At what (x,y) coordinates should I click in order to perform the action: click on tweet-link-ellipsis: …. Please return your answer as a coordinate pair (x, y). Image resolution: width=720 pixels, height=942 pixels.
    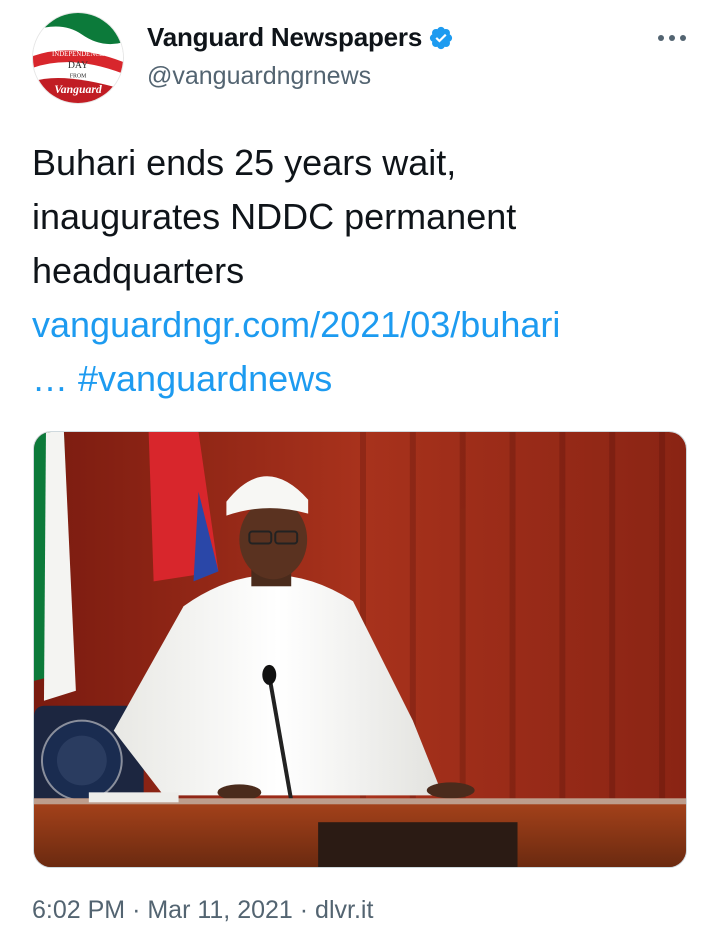
    Looking at the image, I should click on (50, 378).